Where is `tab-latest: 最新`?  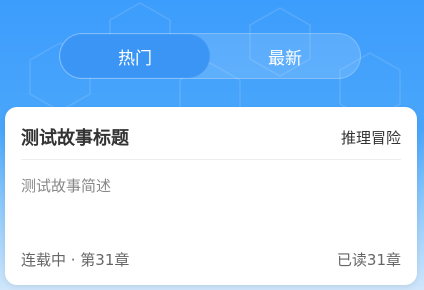 tab-latest: 最新 is located at coordinates (285, 56).